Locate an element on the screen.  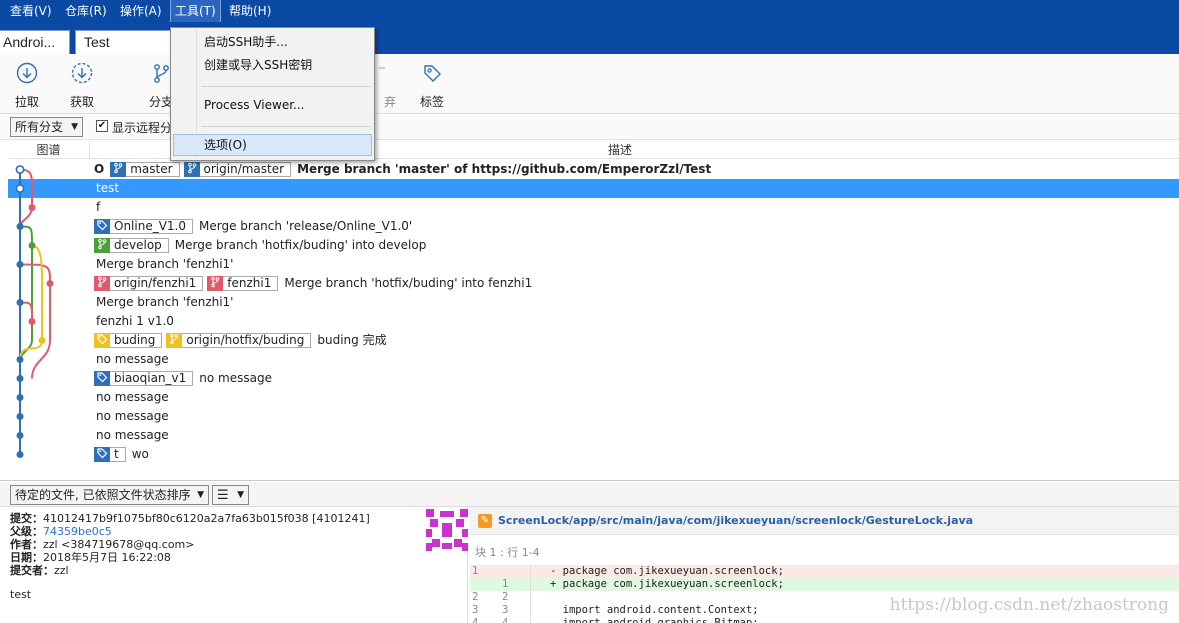
menu-repository: 仓库(R) is located at coordinates (86, 11).